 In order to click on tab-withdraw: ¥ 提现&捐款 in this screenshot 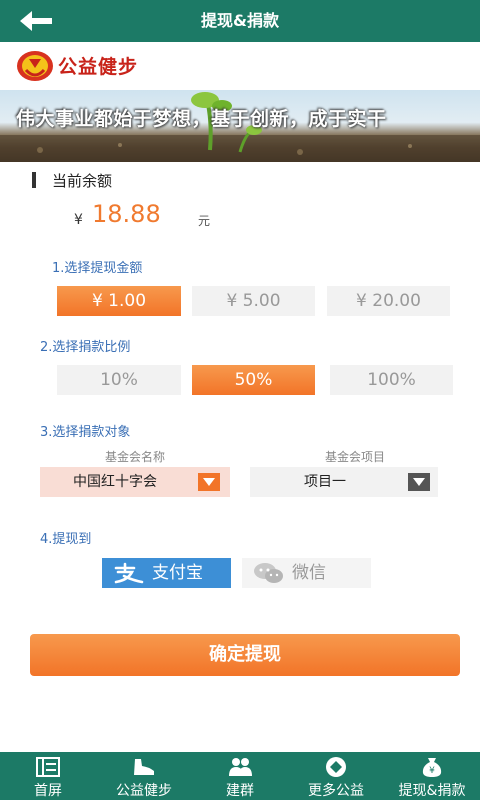, I will do `click(432, 776)`.